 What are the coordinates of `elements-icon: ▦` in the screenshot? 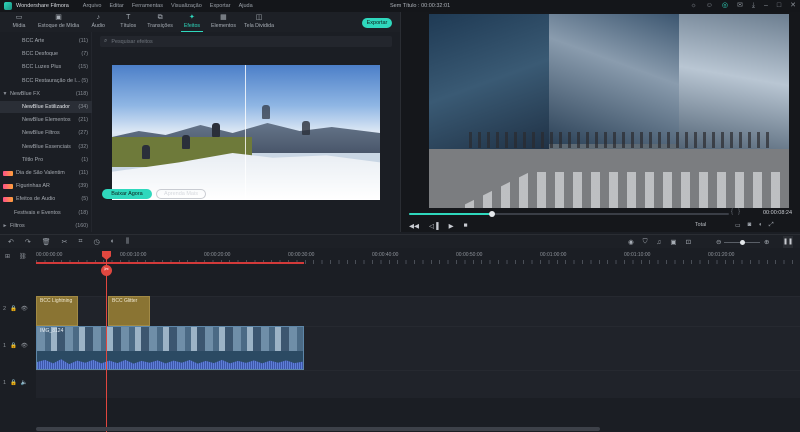 It's located at (223, 17).